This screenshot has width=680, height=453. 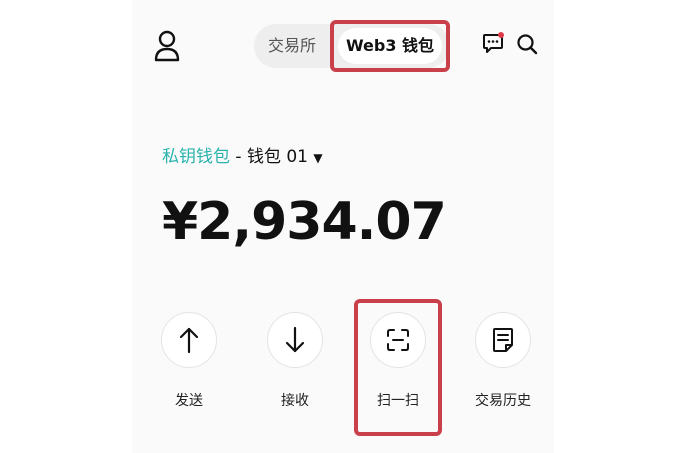 What do you see at coordinates (304, 222) in the screenshot?
I see `wallet-balance: ¥2,934.07` at bounding box center [304, 222].